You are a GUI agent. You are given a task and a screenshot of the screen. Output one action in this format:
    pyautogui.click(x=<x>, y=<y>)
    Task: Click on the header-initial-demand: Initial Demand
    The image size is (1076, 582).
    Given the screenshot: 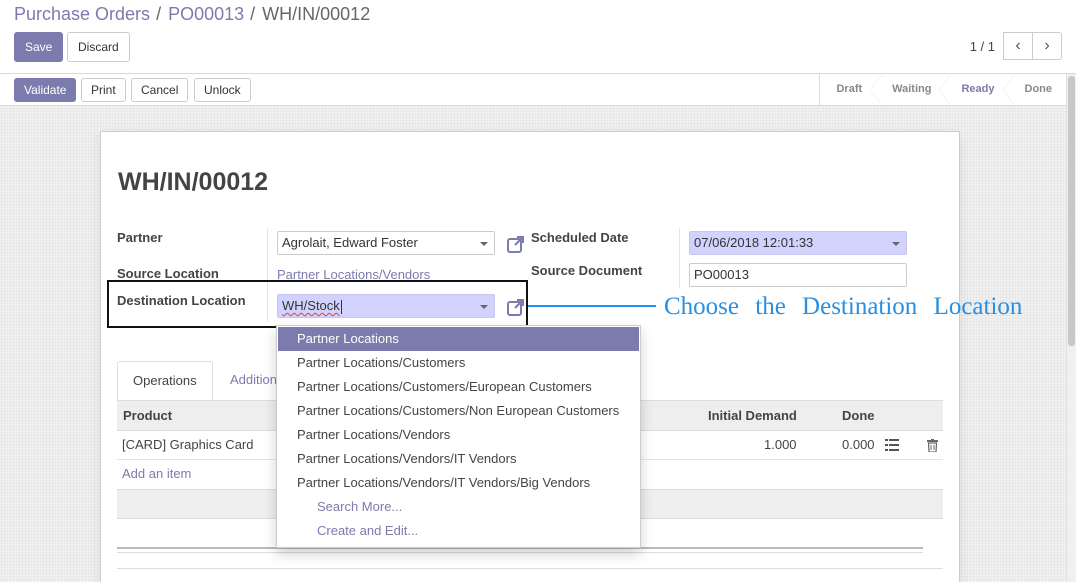 What is the action you would take?
    pyautogui.click(x=752, y=415)
    